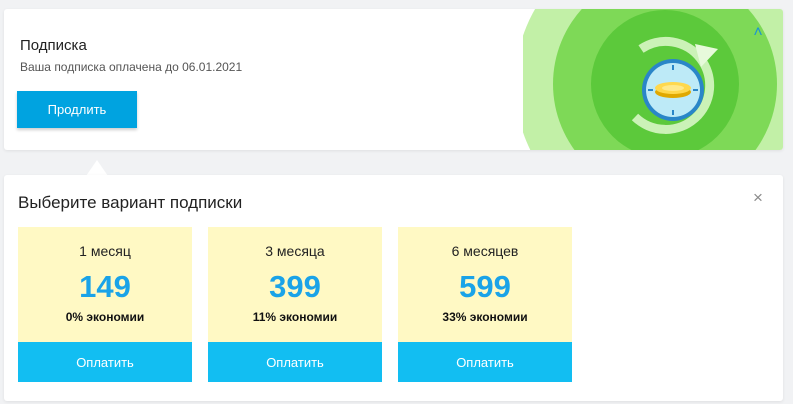 Image resolution: width=793 pixels, height=404 pixels. What do you see at coordinates (758, 33) in the screenshot?
I see `collapse-chevron-icon: ˄` at bounding box center [758, 33].